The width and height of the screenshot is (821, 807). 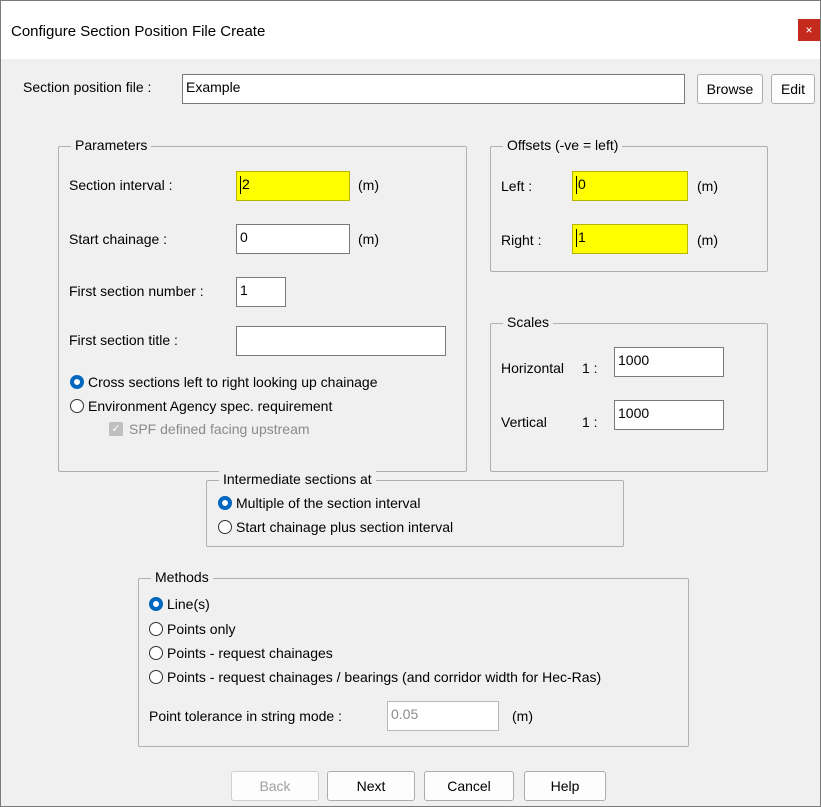 I want to click on radio-multiple-of-interval-label: Multiple of the section interval, so click(x=328, y=503).